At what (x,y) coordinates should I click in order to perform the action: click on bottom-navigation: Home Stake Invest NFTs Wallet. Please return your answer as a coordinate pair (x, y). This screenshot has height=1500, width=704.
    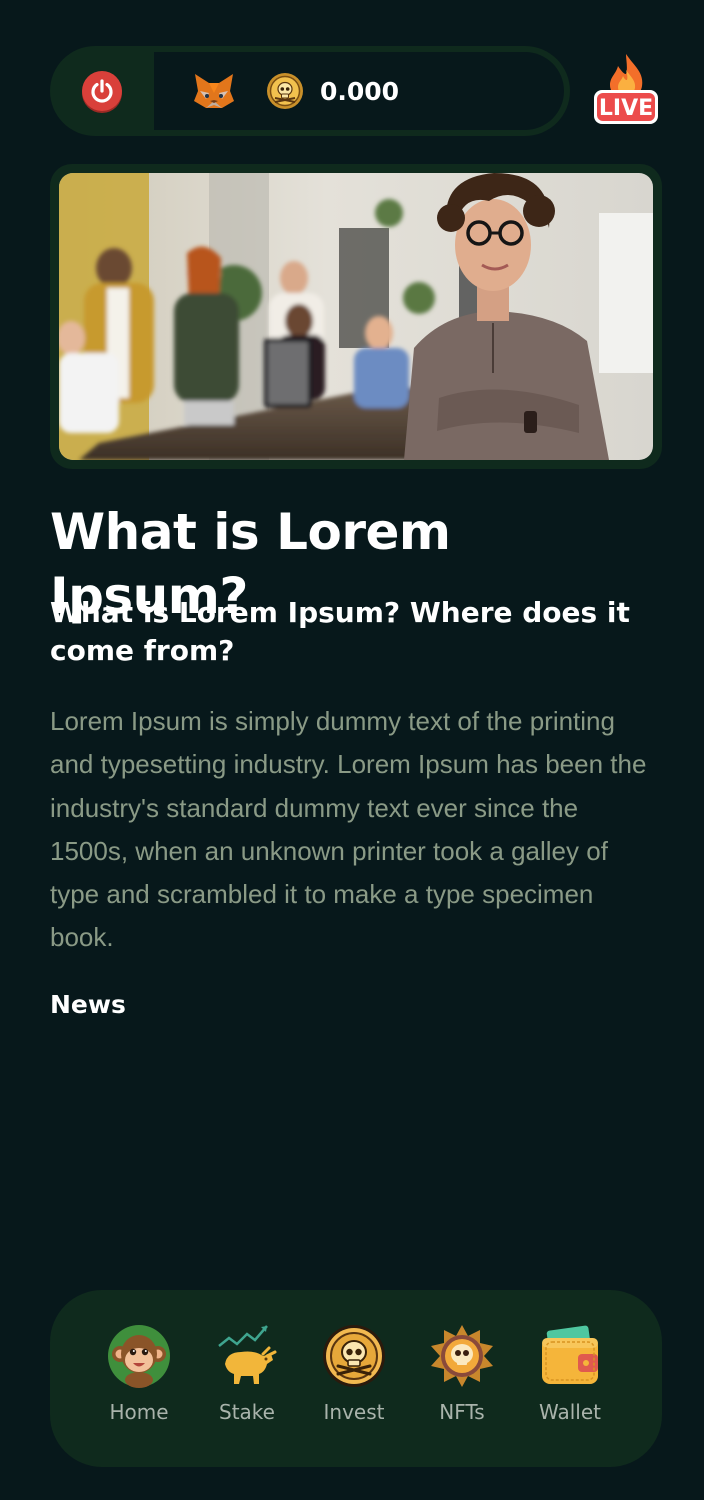
    Looking at the image, I should click on (356, 1378).